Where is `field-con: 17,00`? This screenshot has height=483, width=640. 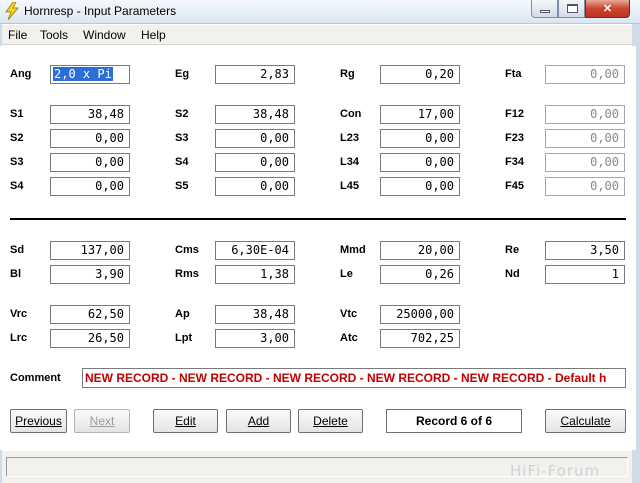 field-con: 17,00 is located at coordinates (420, 114).